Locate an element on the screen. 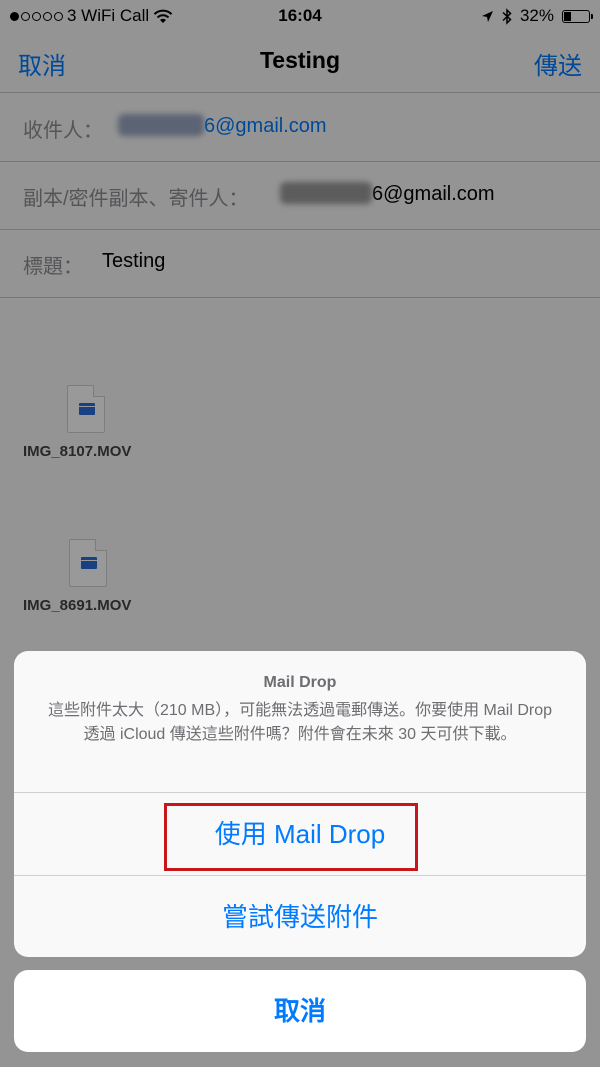  try-send-attachments-button: 嘗試傳送附件 is located at coordinates (300, 916).